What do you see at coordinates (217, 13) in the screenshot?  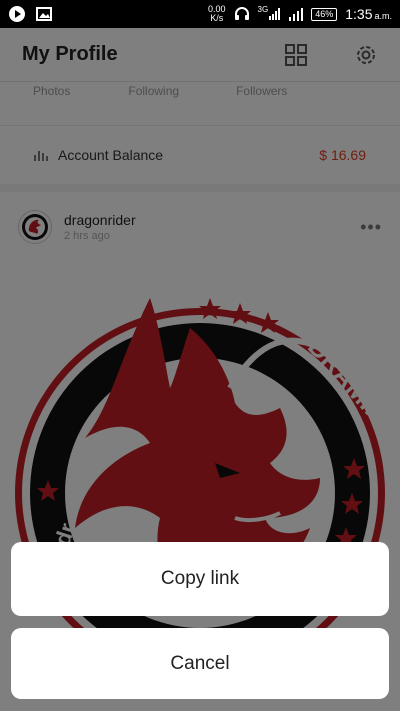 I see `network-speed: 0.00 K/s` at bounding box center [217, 13].